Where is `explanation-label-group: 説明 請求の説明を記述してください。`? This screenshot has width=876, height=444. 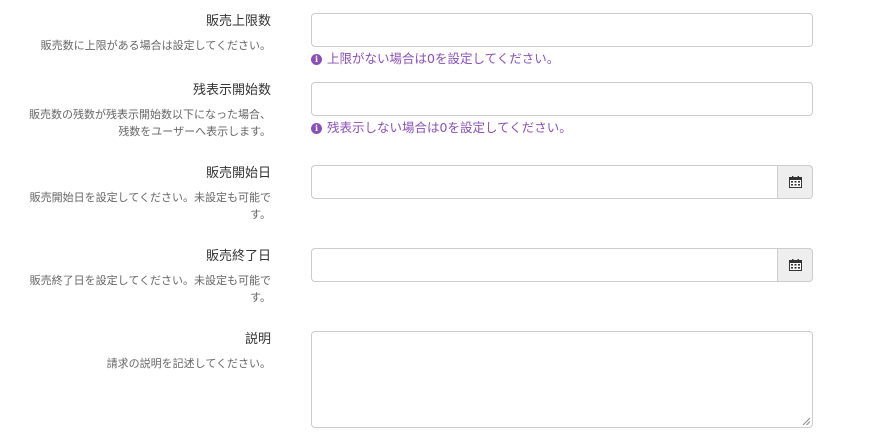 explanation-label-group: 説明 請求の説明を記述してください。 is located at coordinates (135, 351).